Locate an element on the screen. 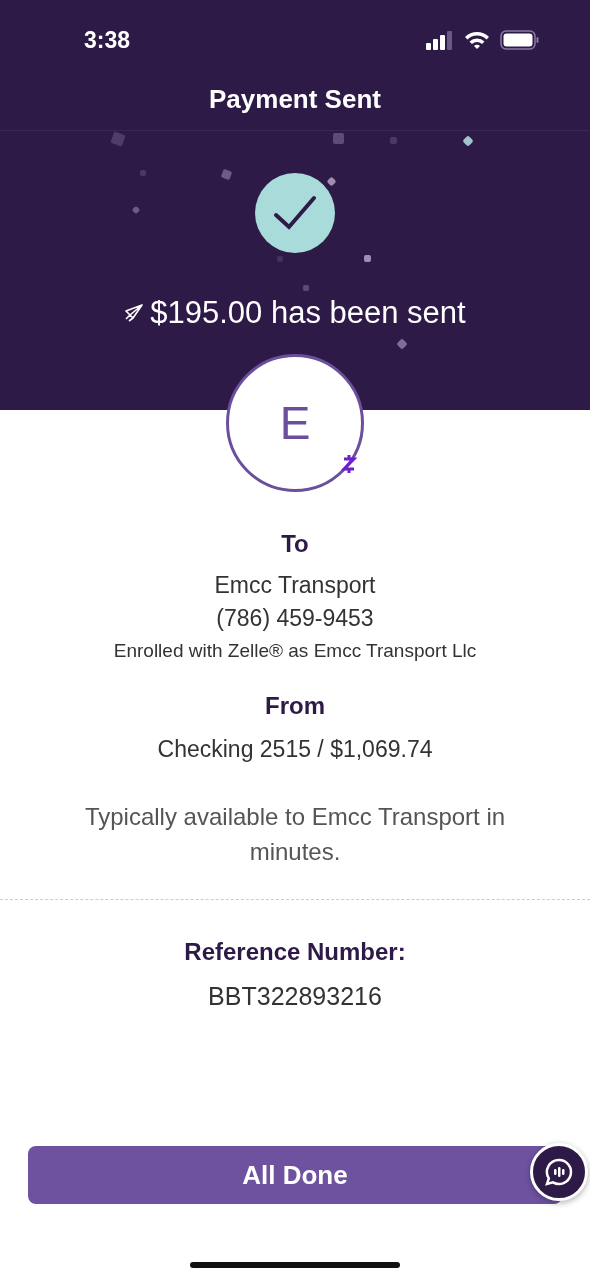  recipient-phone: (786) 459-9453 is located at coordinates (295, 618).